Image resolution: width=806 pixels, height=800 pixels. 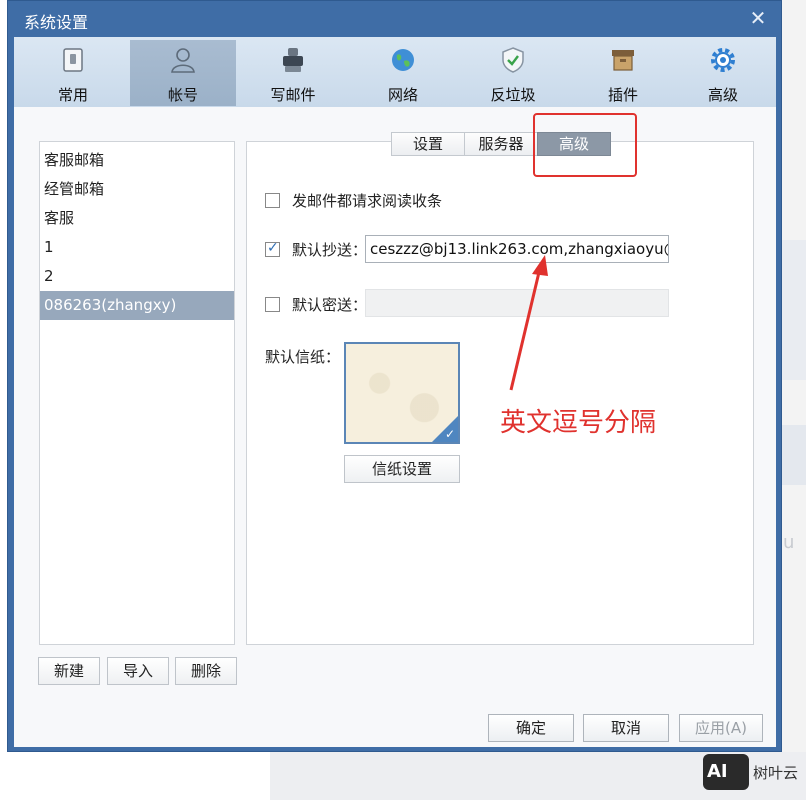 I want to click on toolbar-item-compose: 写邮件, so click(x=293, y=73).